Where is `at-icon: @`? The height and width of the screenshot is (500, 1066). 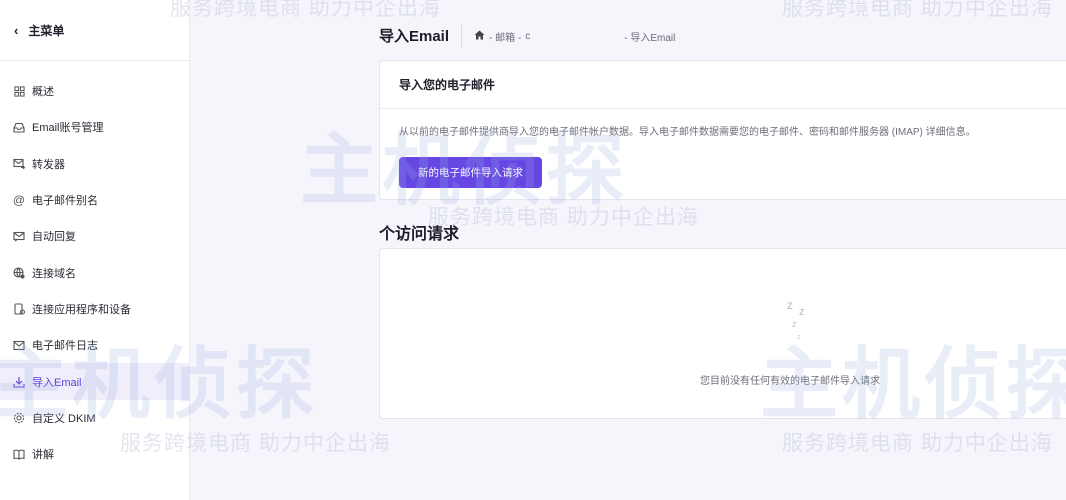 at-icon: @ is located at coordinates (19, 200).